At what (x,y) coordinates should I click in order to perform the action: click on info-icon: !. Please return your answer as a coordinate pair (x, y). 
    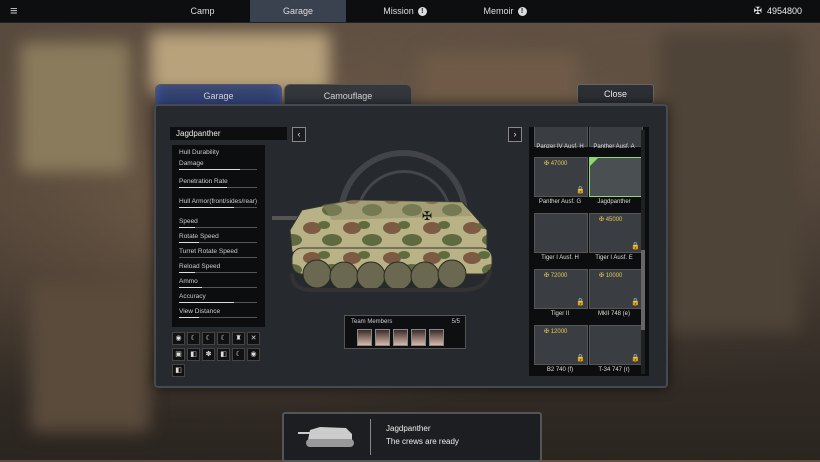
    Looking at the image, I should click on (422, 12).